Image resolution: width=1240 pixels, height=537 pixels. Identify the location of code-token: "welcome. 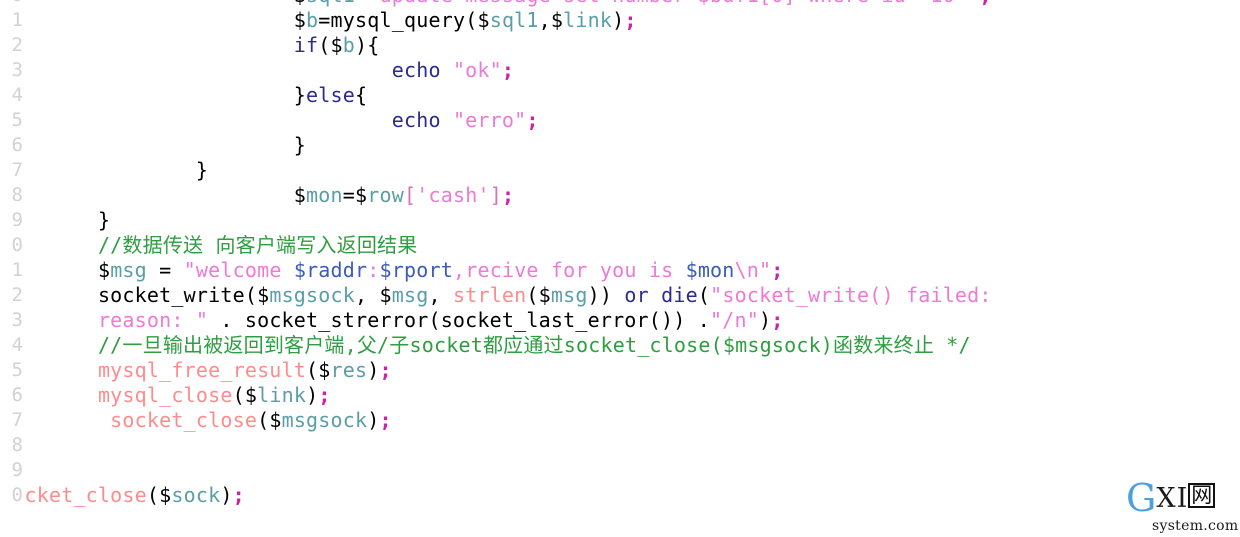
(238, 270).